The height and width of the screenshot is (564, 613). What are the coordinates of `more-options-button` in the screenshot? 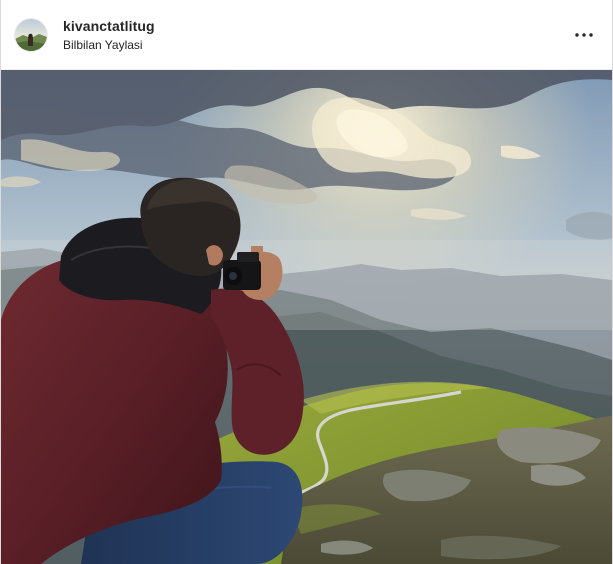 It's located at (584, 35).